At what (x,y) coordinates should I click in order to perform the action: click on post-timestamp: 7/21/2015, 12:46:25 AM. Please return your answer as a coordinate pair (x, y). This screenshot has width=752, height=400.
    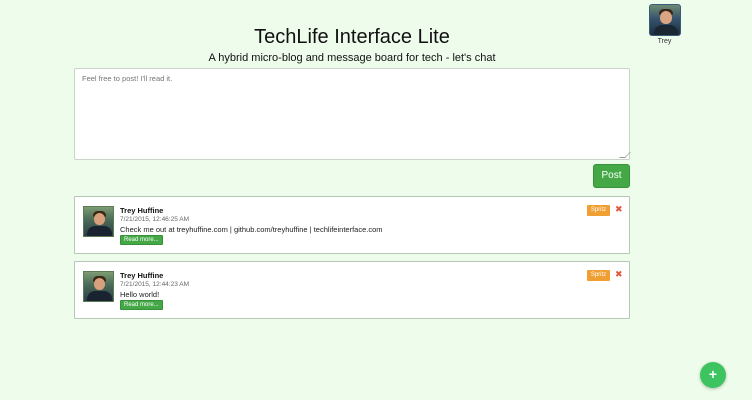
    Looking at the image, I should click on (155, 219).